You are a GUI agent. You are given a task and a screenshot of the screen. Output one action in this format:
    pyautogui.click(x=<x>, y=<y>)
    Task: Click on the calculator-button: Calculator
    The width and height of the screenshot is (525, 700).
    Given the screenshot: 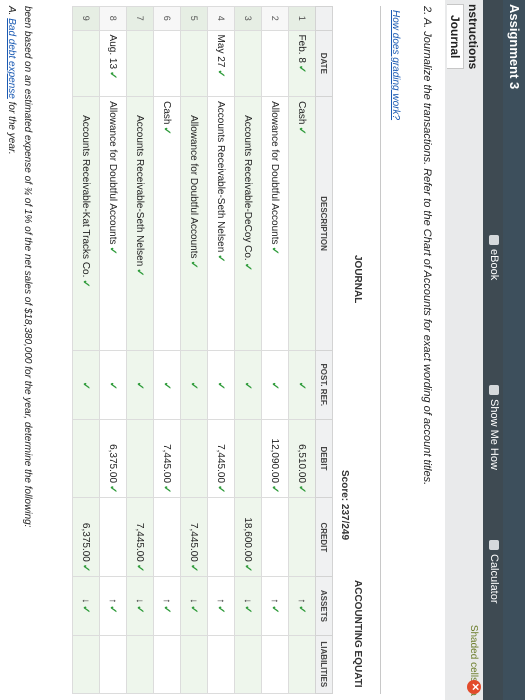 What is the action you would take?
    pyautogui.click(x=494, y=572)
    